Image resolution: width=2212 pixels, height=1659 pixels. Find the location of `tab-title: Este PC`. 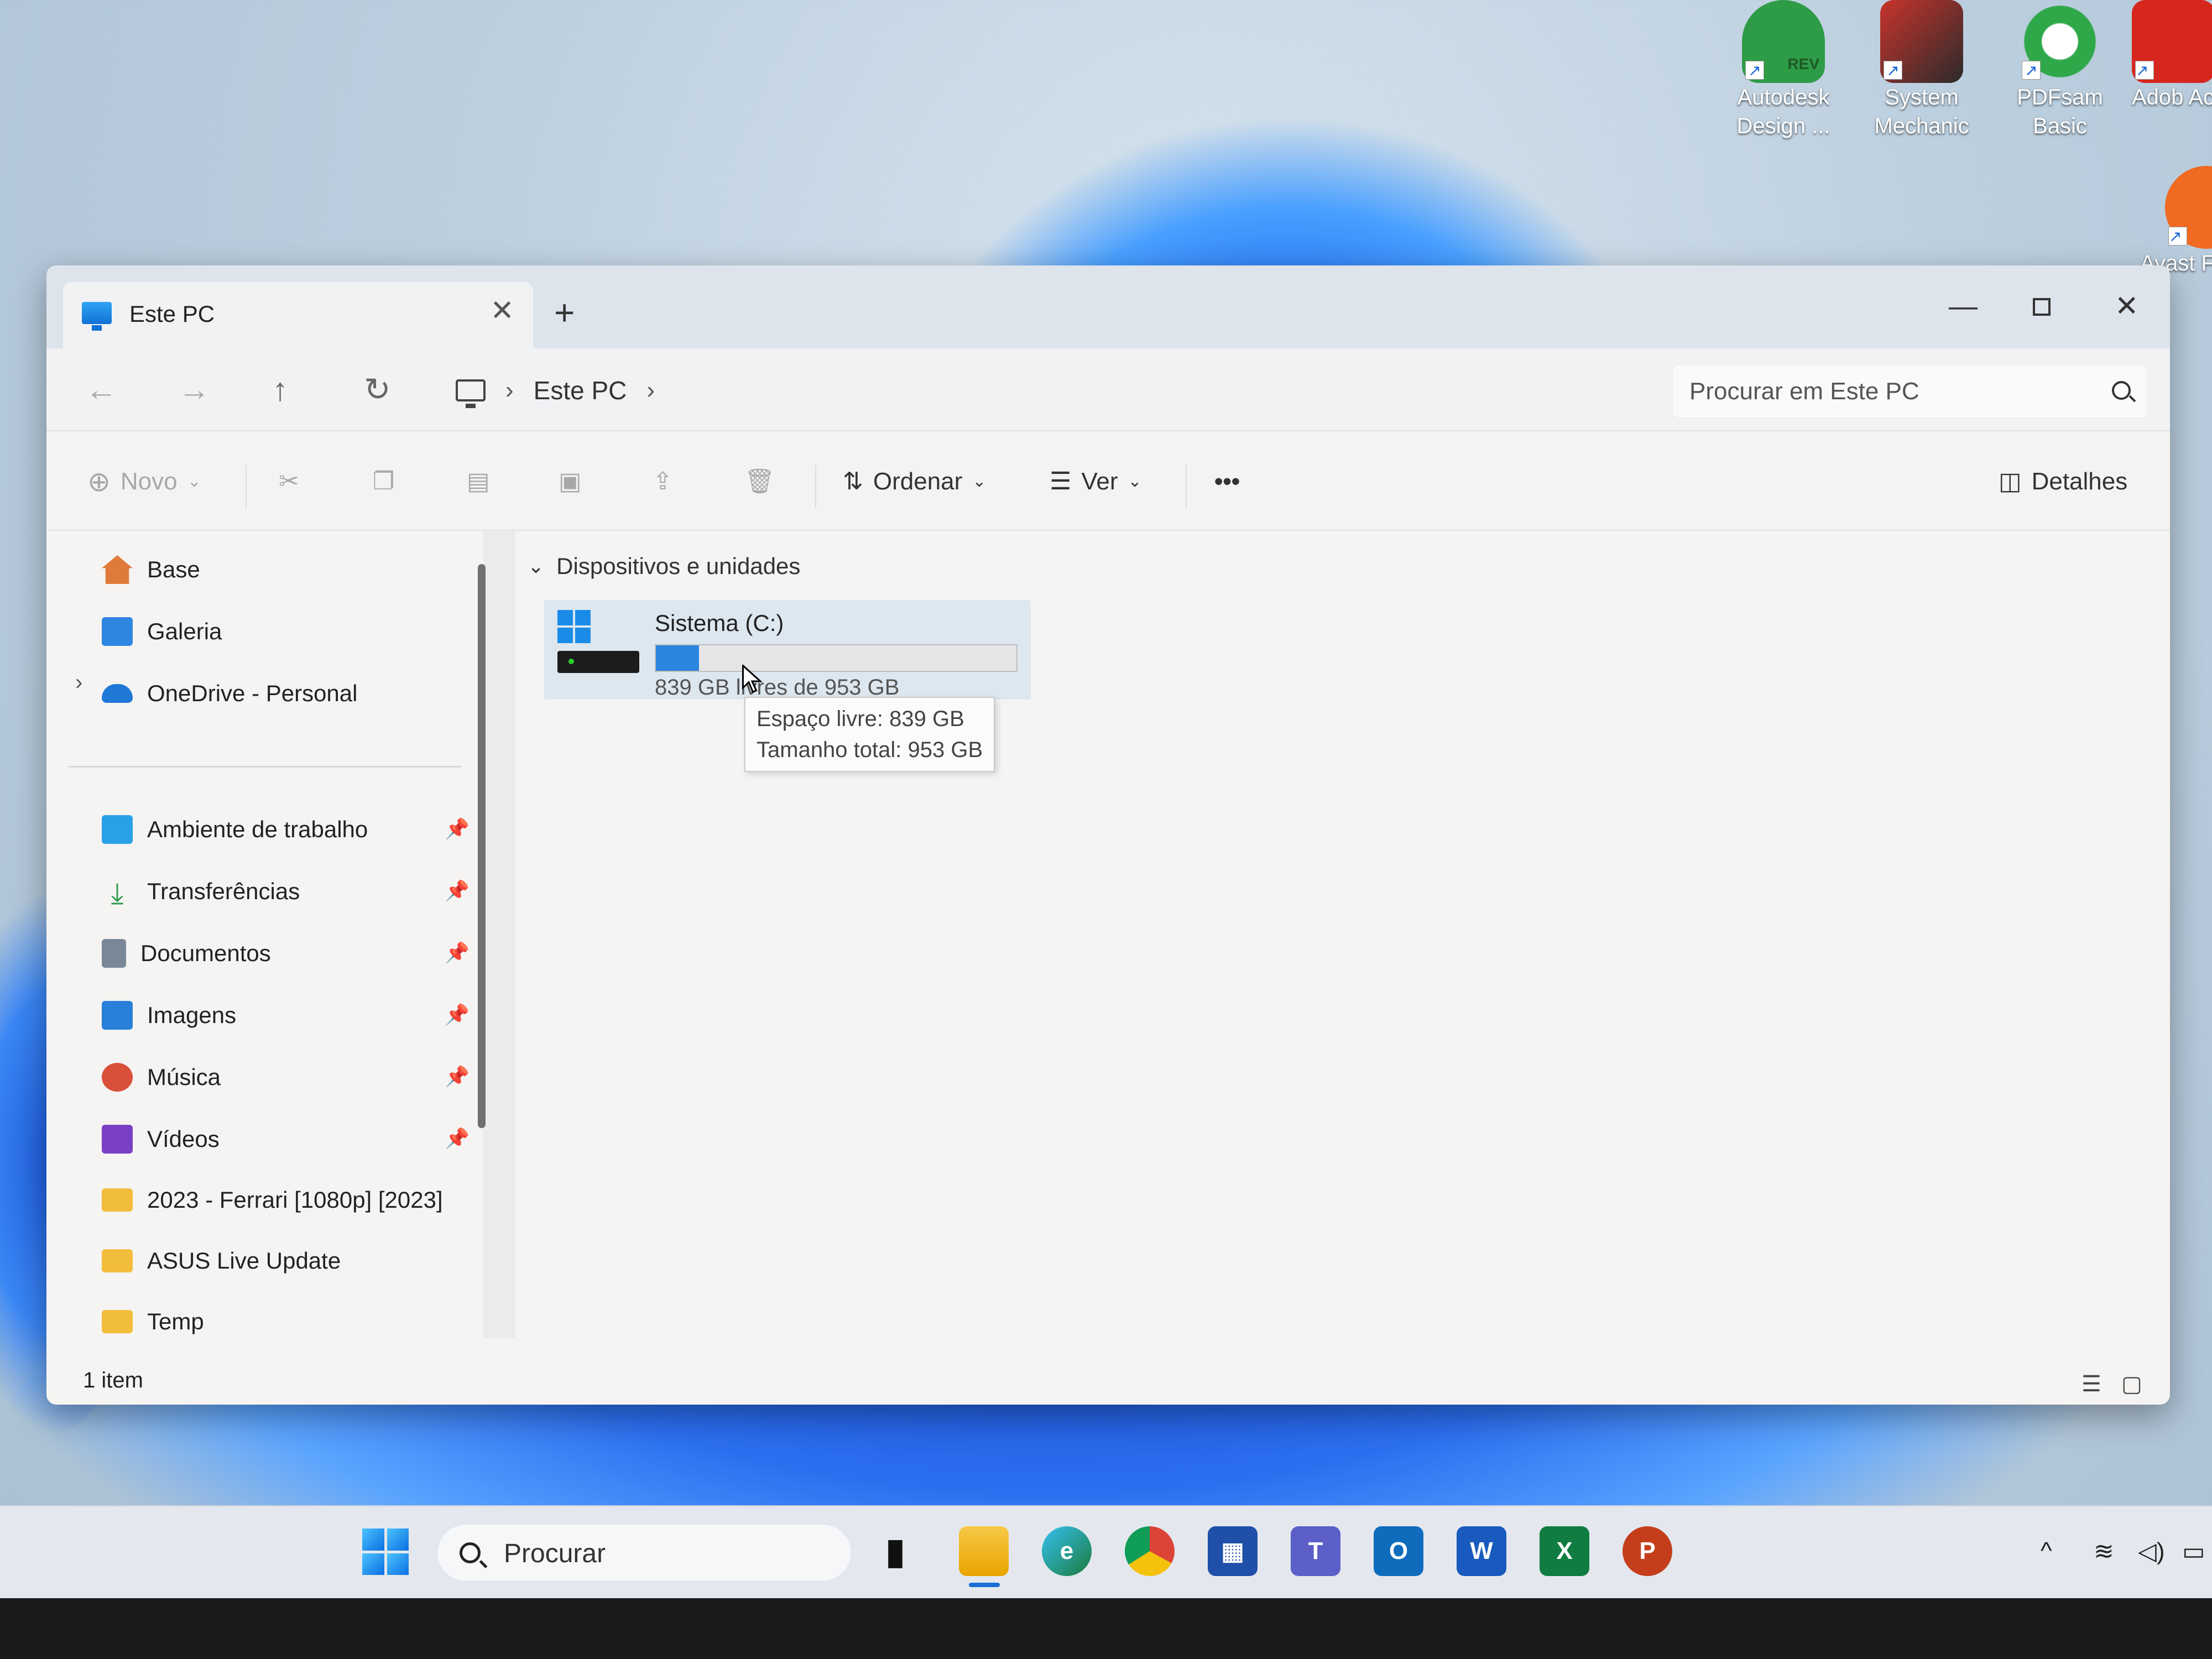

tab-title: Este PC is located at coordinates (172, 314).